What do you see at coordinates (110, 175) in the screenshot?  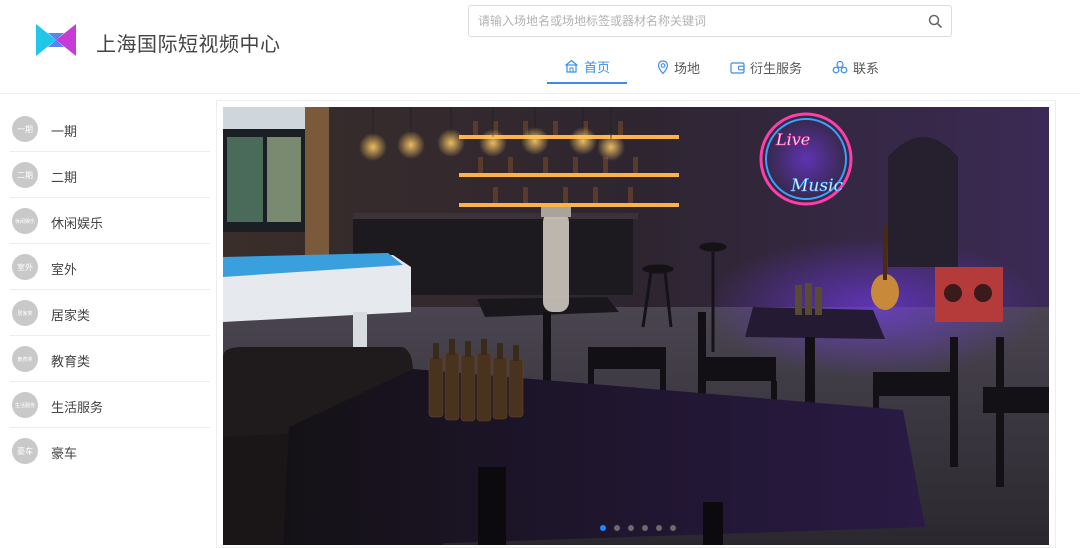 I see `sidebar-item-phase-2: 二期 二期` at bounding box center [110, 175].